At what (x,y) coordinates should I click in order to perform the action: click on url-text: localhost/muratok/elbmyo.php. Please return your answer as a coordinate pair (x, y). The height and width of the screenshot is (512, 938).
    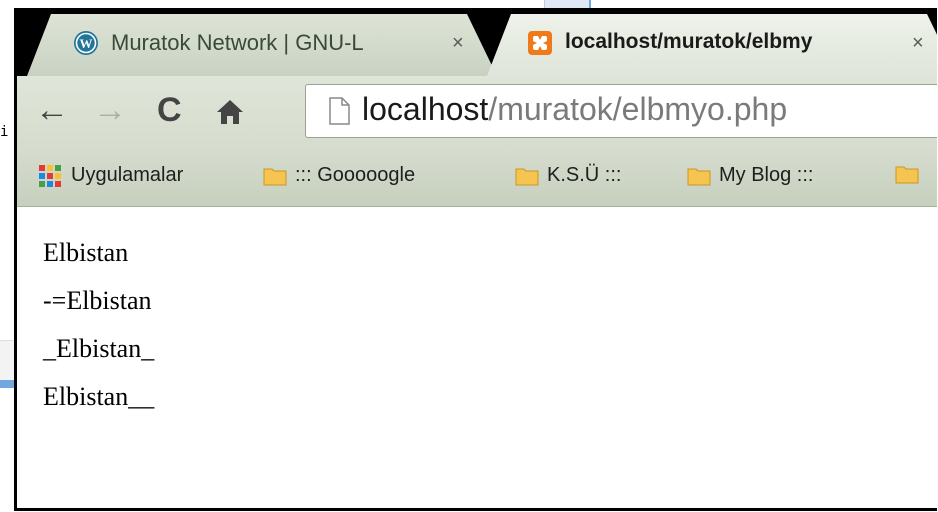
    Looking at the image, I should click on (574, 109).